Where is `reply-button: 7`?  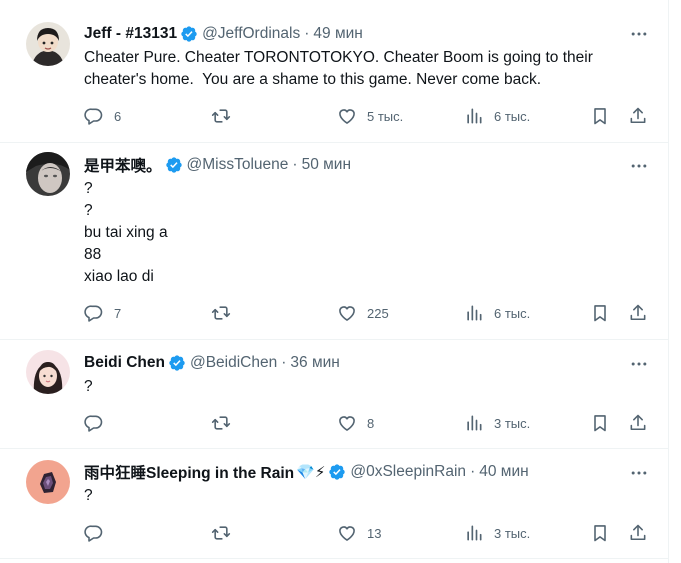 reply-button: 7 is located at coordinates (102, 313).